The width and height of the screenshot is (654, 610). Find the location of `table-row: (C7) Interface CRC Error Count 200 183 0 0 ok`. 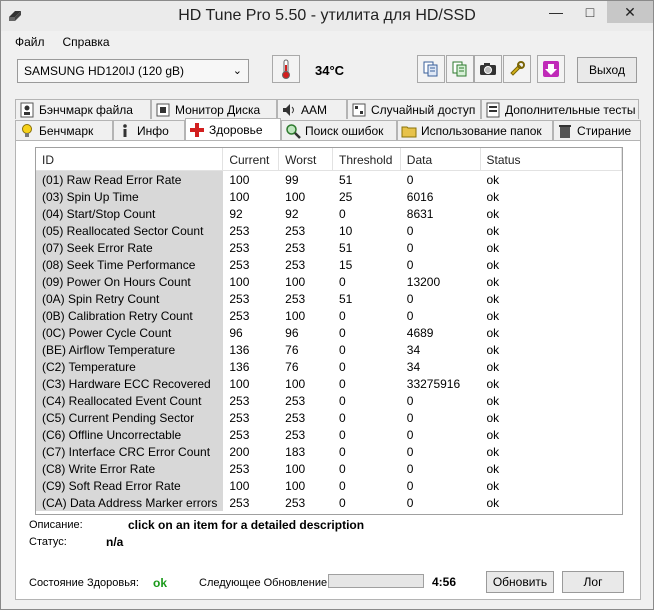

table-row: (C7) Interface CRC Error Count 200 183 0 0 ok is located at coordinates (329, 451).